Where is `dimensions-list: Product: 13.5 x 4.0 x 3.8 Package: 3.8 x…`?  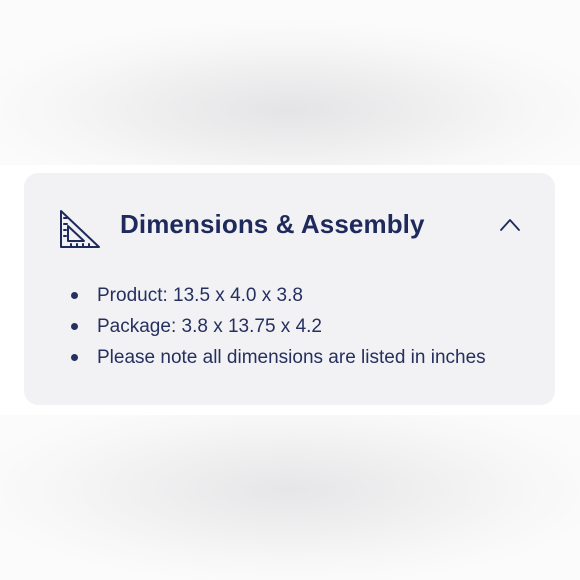 dimensions-list: Product: 13.5 x 4.0 x 3.8 Package: 3.8 x… is located at coordinates (278, 326).